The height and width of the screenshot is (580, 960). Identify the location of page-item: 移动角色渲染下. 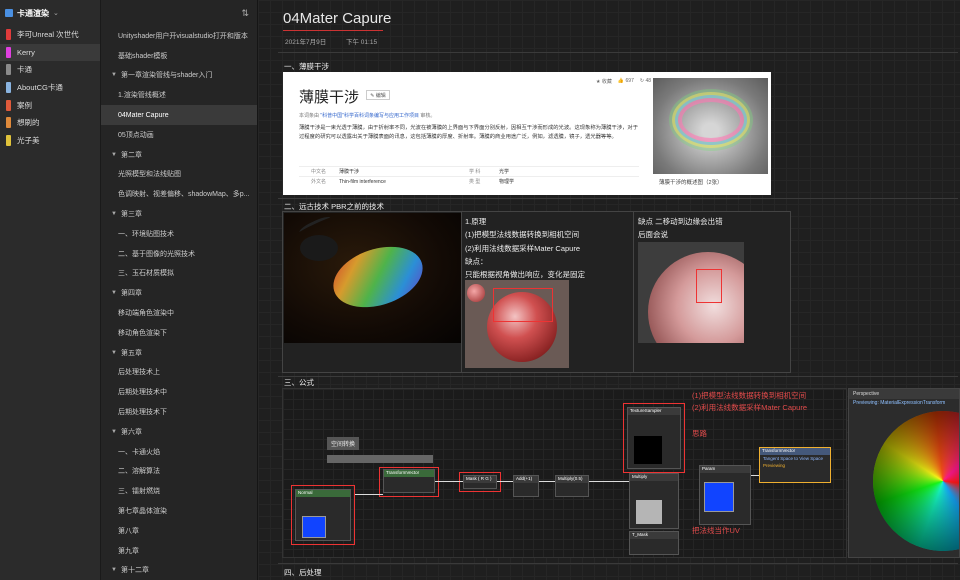
(179, 333).